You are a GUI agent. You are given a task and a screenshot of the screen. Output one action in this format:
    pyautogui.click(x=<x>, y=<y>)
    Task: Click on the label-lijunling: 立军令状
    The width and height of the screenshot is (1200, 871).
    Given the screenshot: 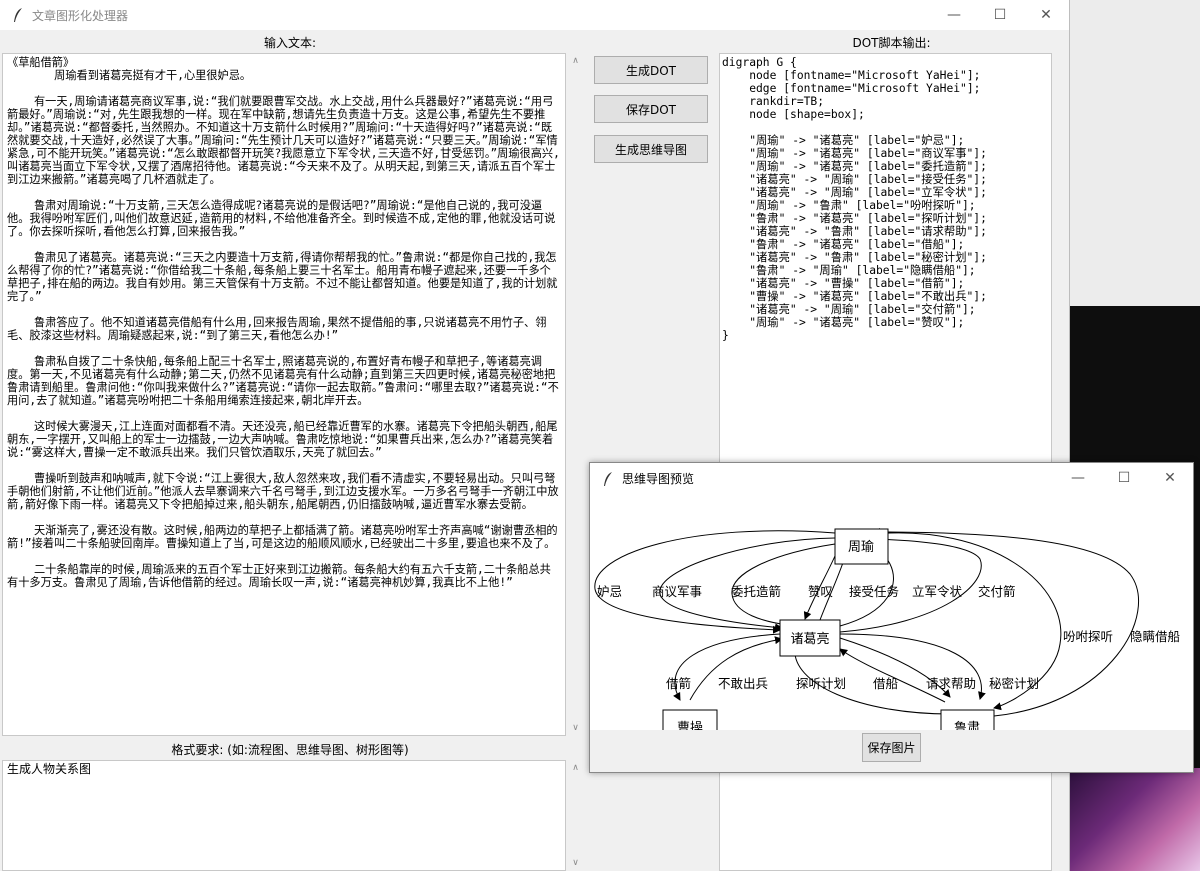 What is the action you would take?
    pyautogui.click(x=937, y=591)
    